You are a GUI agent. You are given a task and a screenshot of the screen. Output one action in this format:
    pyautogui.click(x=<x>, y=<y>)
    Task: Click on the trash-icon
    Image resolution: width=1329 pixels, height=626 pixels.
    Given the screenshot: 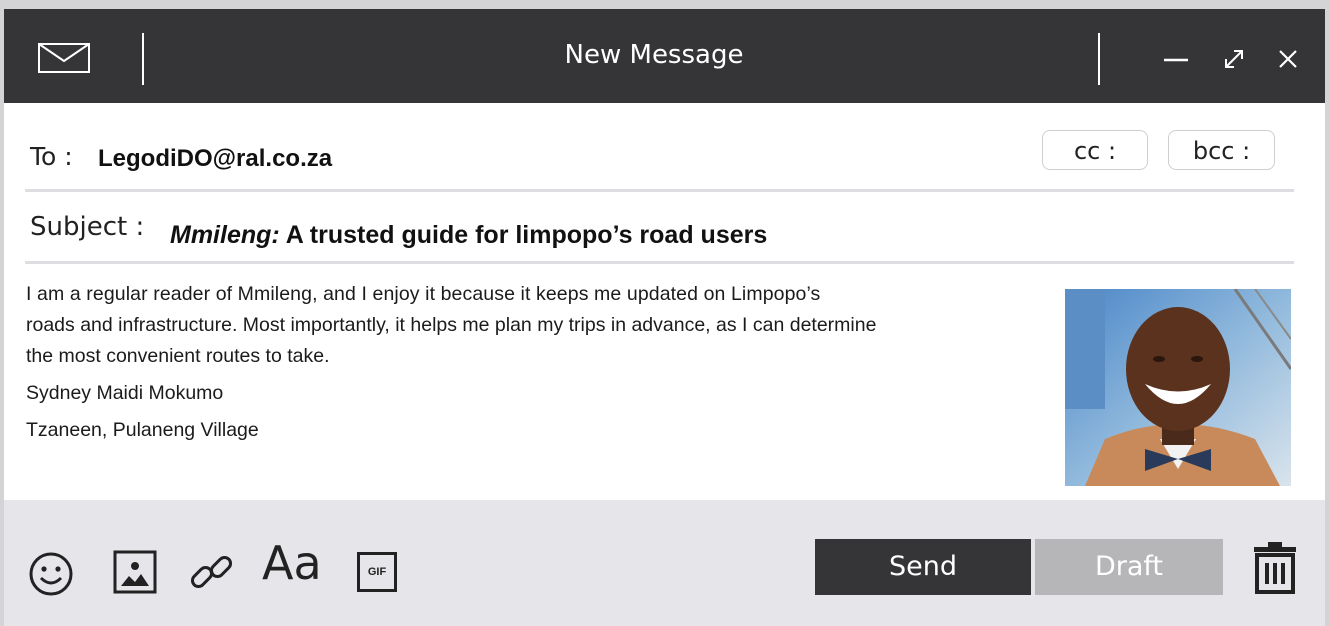 What is the action you would take?
    pyautogui.click(x=1275, y=567)
    